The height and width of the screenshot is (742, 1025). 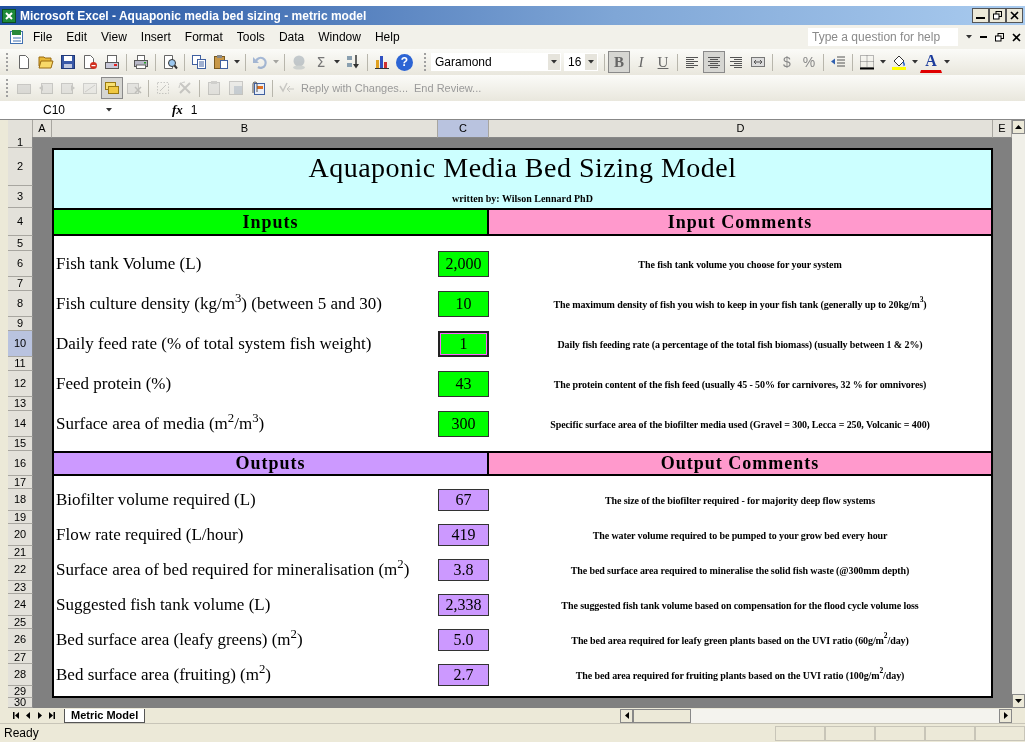 I want to click on undo-icon, so click(x=260, y=62).